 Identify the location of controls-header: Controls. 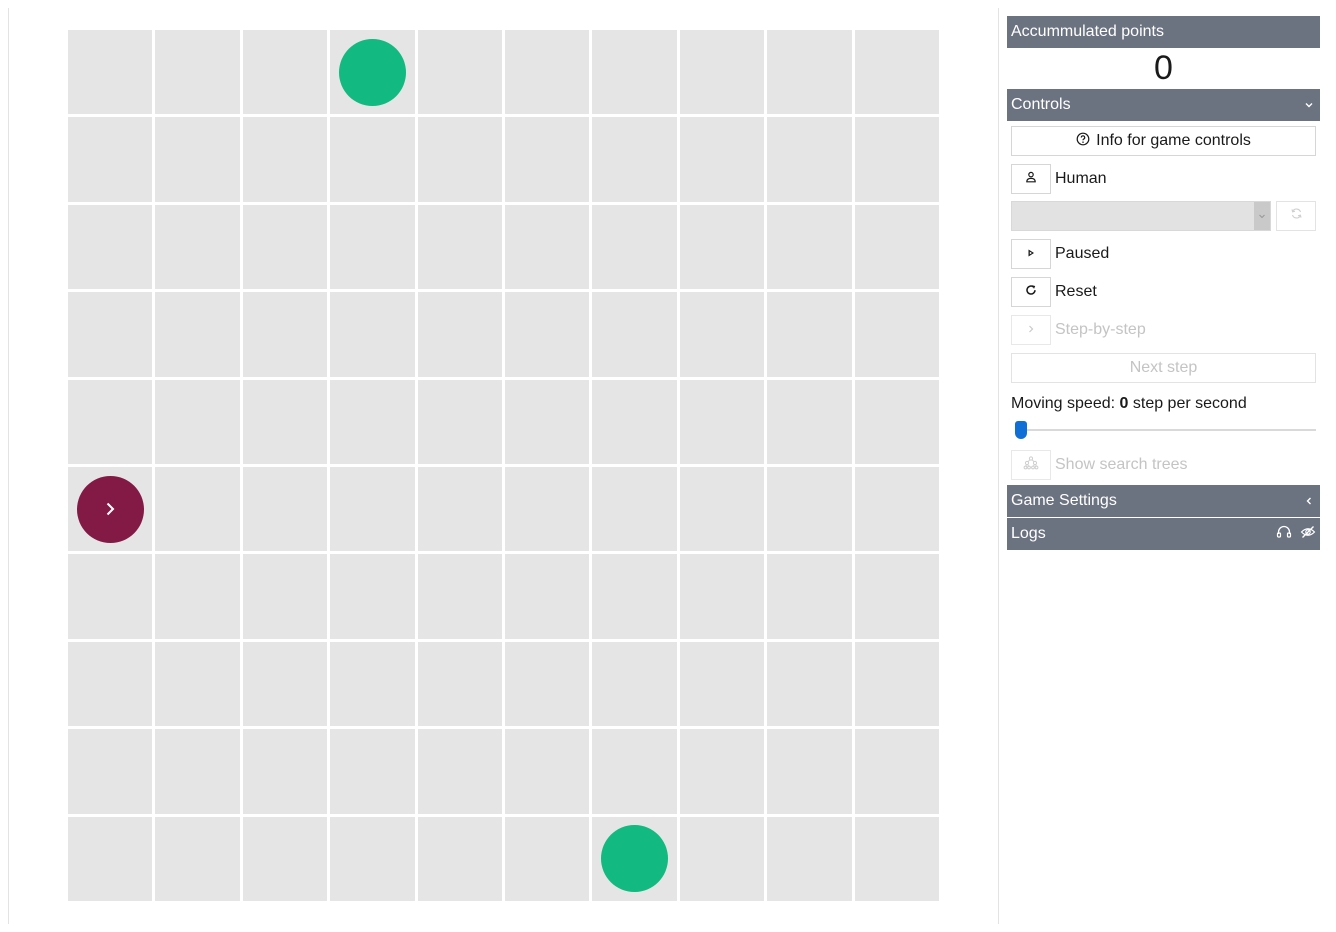
(1163, 105).